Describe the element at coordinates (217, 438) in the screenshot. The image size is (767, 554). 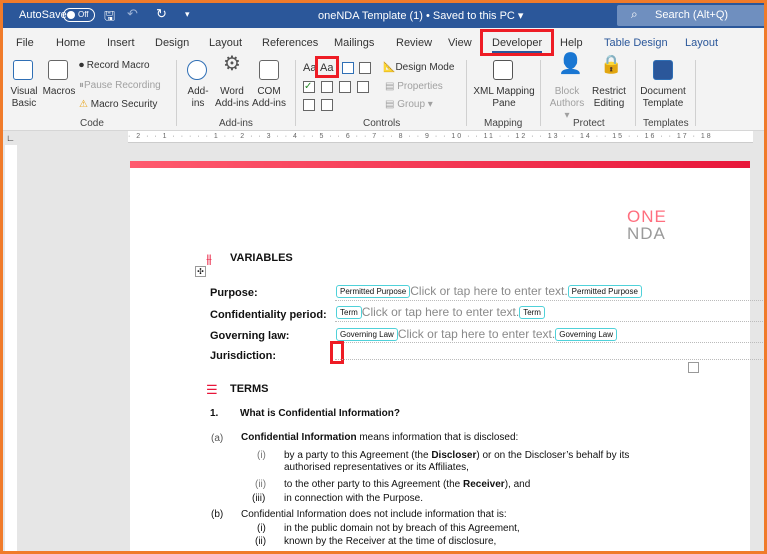
I see `clause-number: (a)` at that location.